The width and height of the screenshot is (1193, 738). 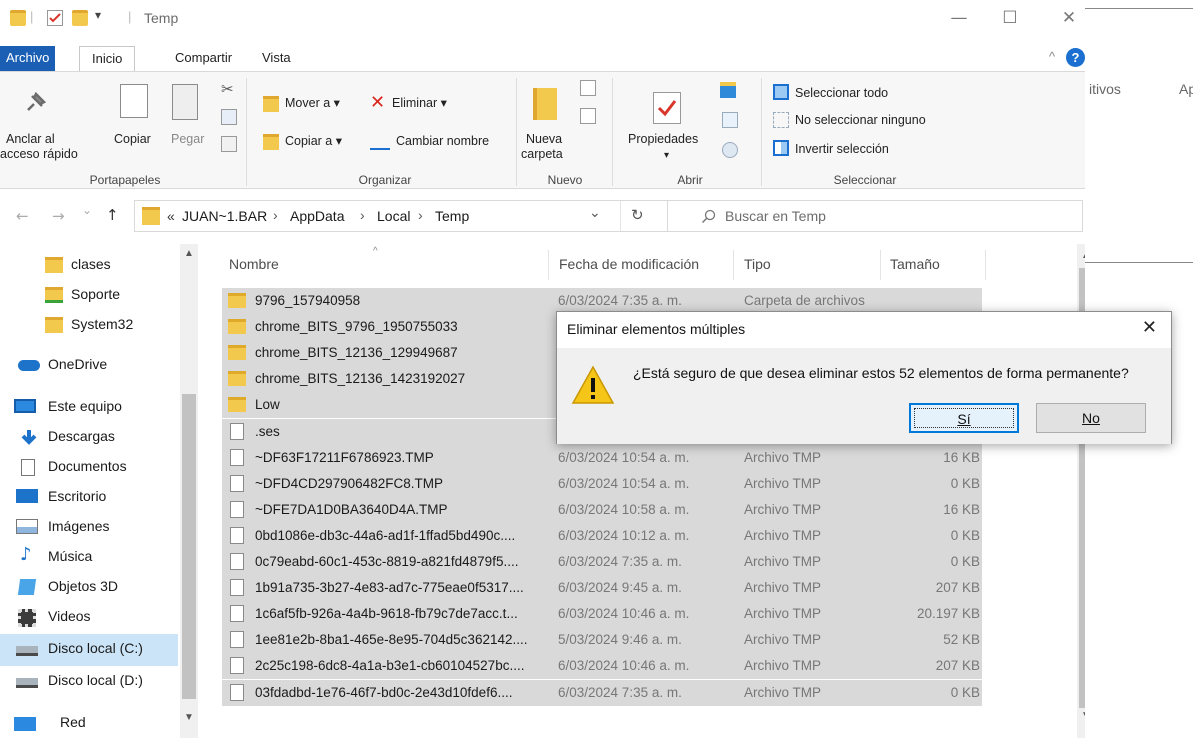 I want to click on sidebar-item-documentos: Documentos, so click(x=89, y=467).